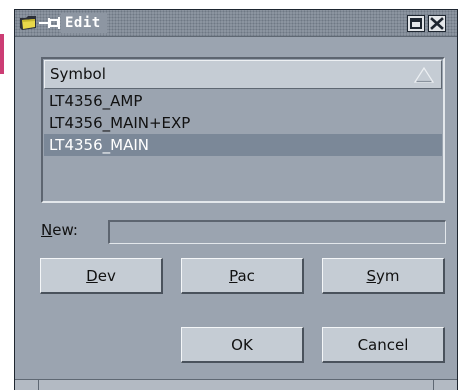  I want to click on ok-button: OK, so click(242, 345).